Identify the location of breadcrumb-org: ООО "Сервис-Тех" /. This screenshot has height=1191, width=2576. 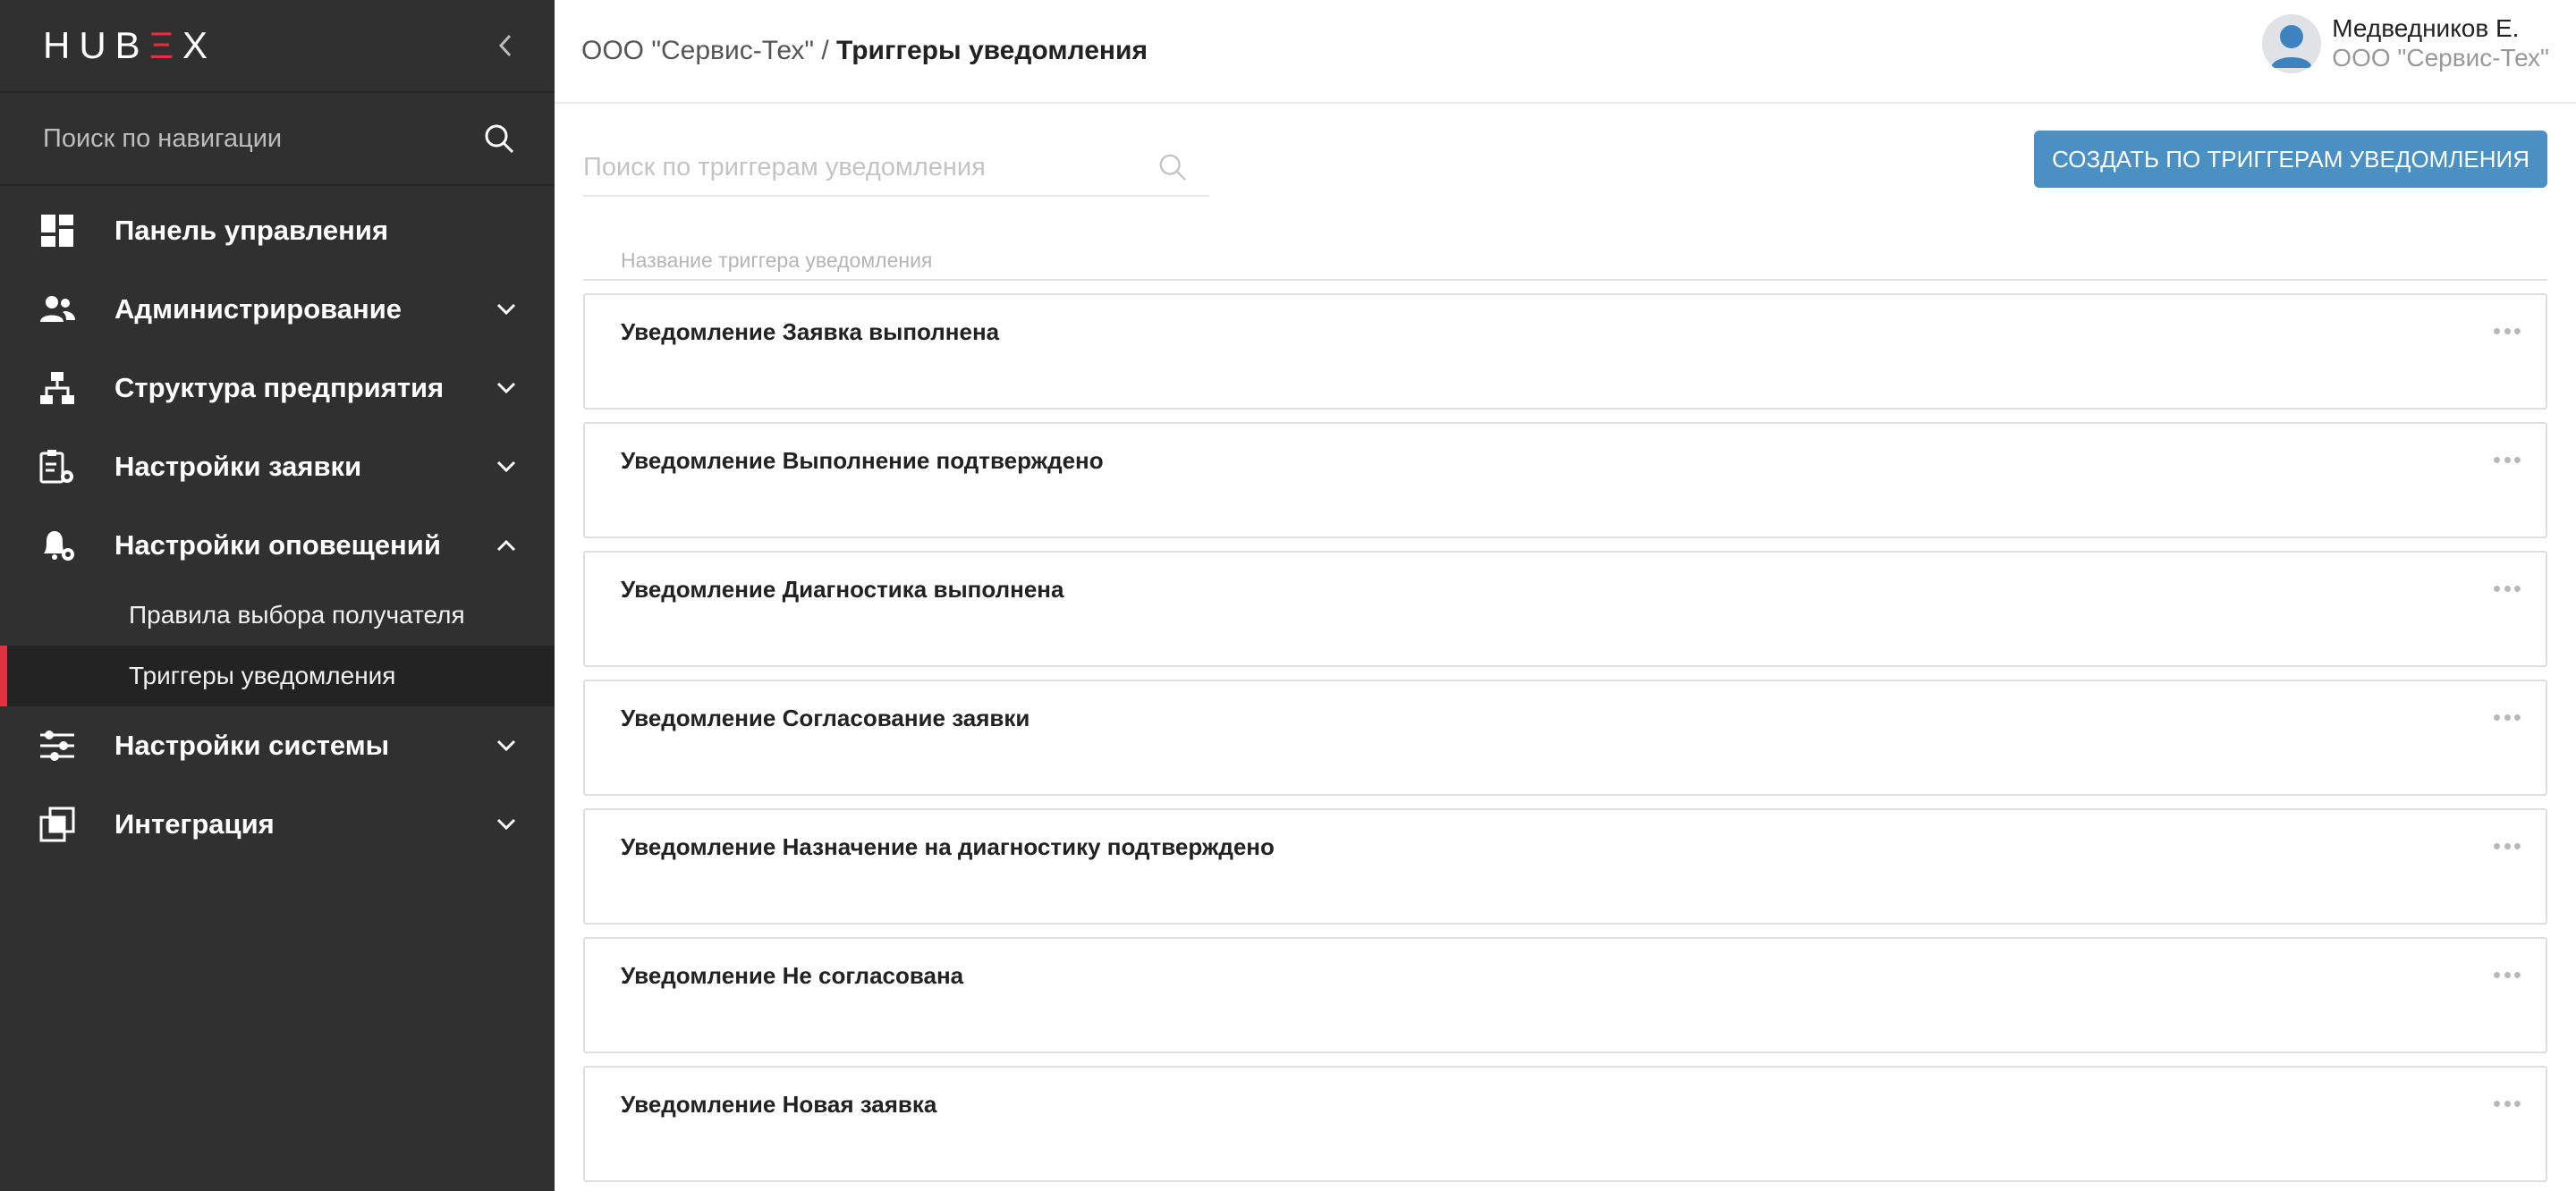
(705, 50).